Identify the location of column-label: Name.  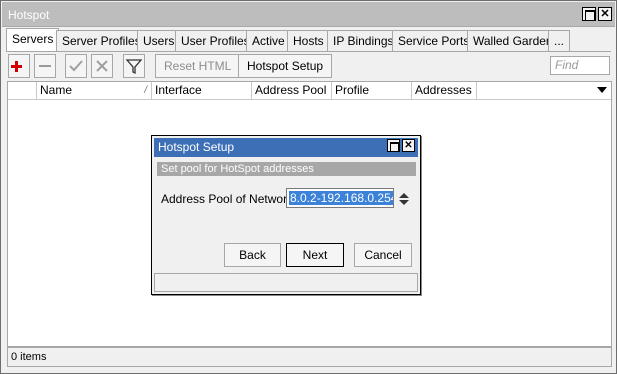
(56, 90).